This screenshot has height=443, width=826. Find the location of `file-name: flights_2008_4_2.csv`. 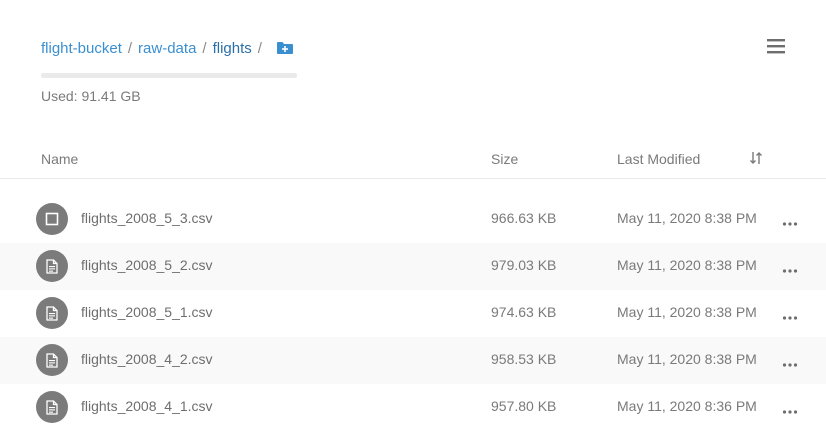

file-name: flights_2008_4_2.csv is located at coordinates (147, 359).